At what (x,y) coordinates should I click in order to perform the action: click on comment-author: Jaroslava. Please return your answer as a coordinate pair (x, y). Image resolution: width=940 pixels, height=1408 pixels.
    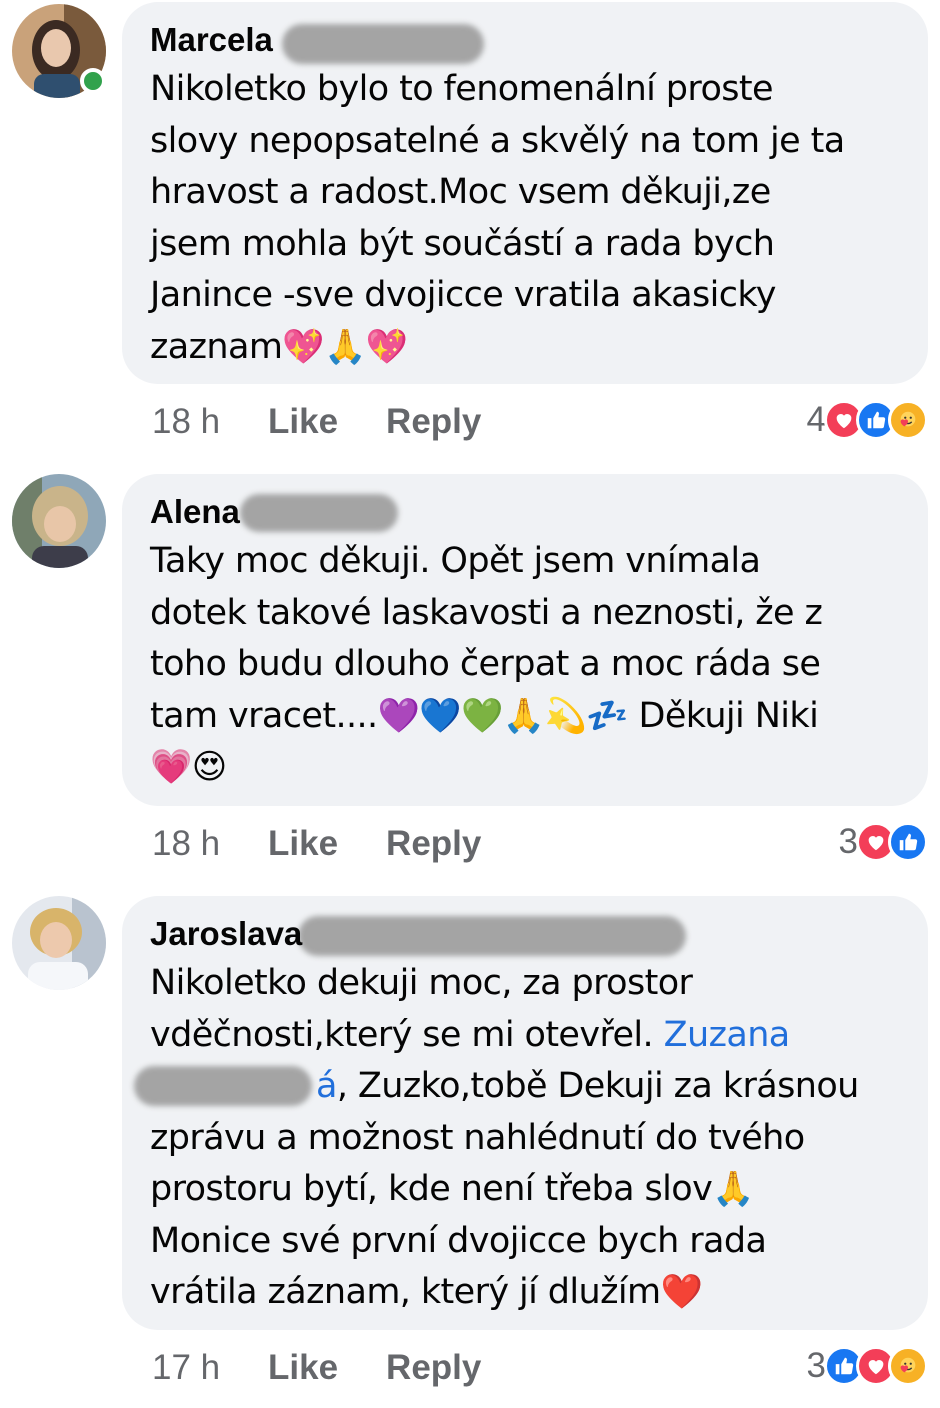
    Looking at the image, I should click on (226, 934).